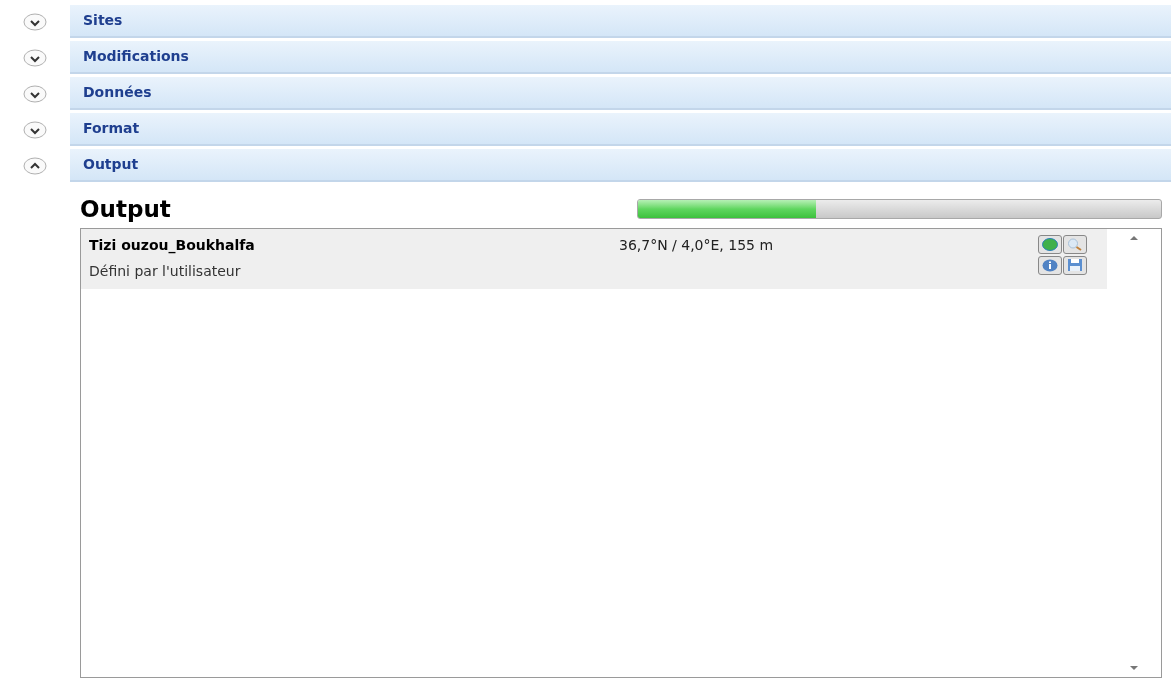 This screenshot has width=1171, height=682. What do you see at coordinates (620, 57) in the screenshot?
I see `section-header: Modifications` at bounding box center [620, 57].